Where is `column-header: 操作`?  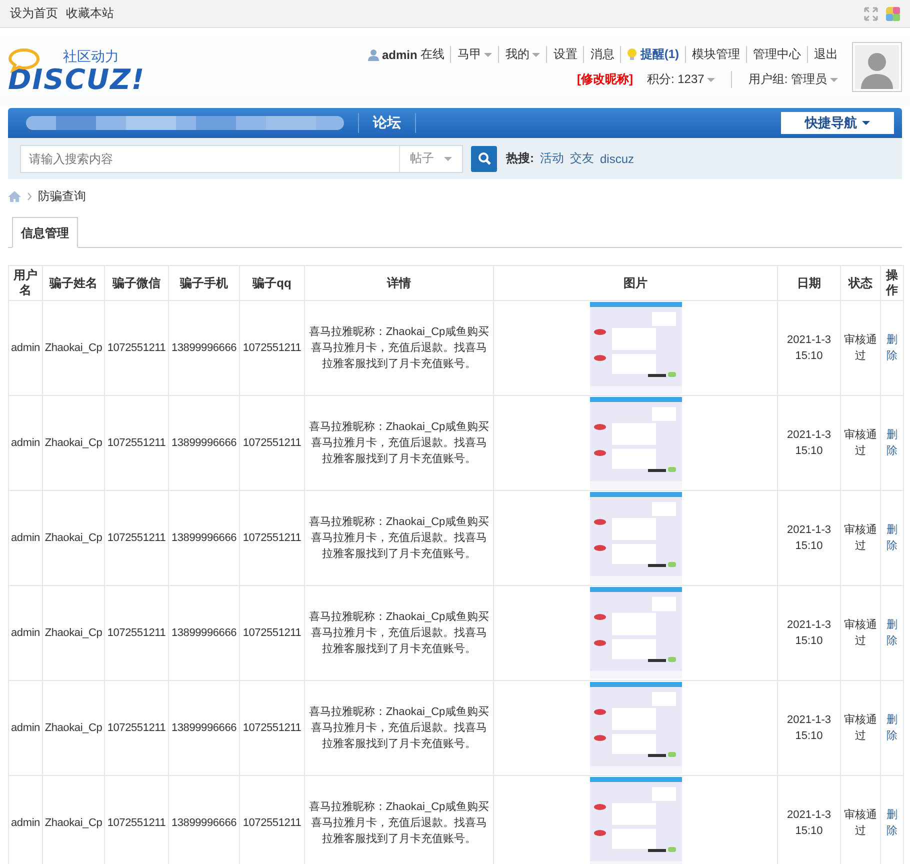 column-header: 操作 is located at coordinates (892, 283).